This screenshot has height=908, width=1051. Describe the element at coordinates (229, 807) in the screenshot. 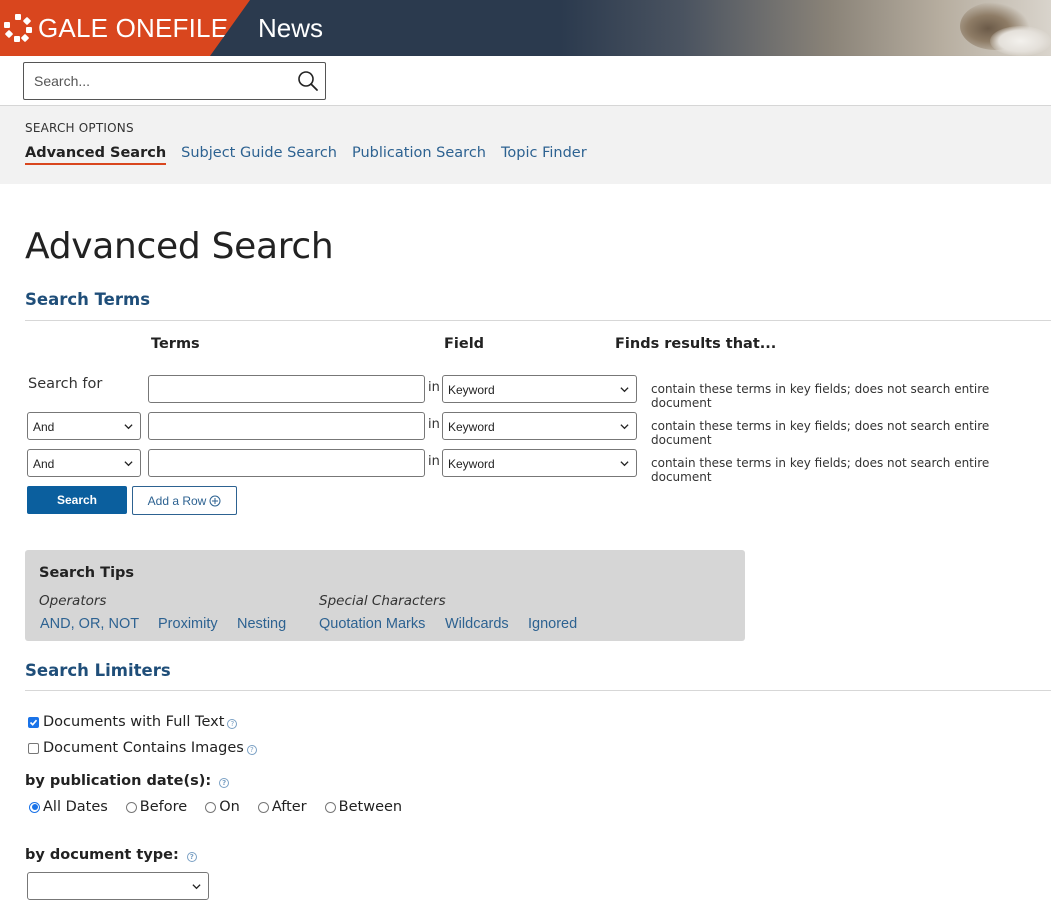

I see `radio-label: On` at that location.